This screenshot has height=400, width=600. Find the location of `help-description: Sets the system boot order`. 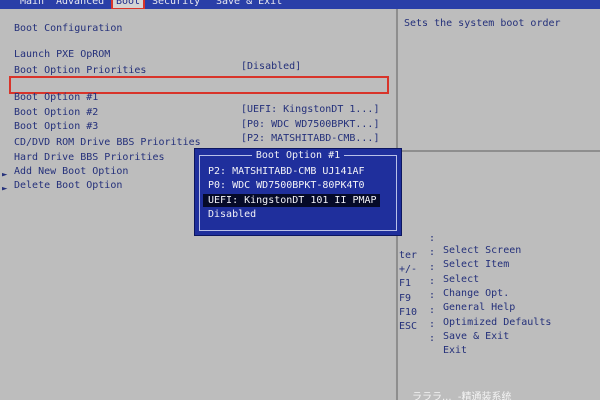

help-description: Sets the system boot order is located at coordinates (482, 23).